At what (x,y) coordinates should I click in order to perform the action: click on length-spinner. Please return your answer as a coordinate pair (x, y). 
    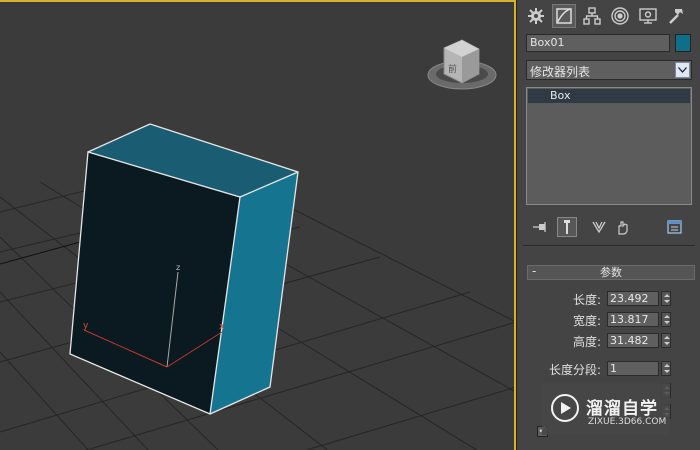
    Looking at the image, I should click on (666, 298).